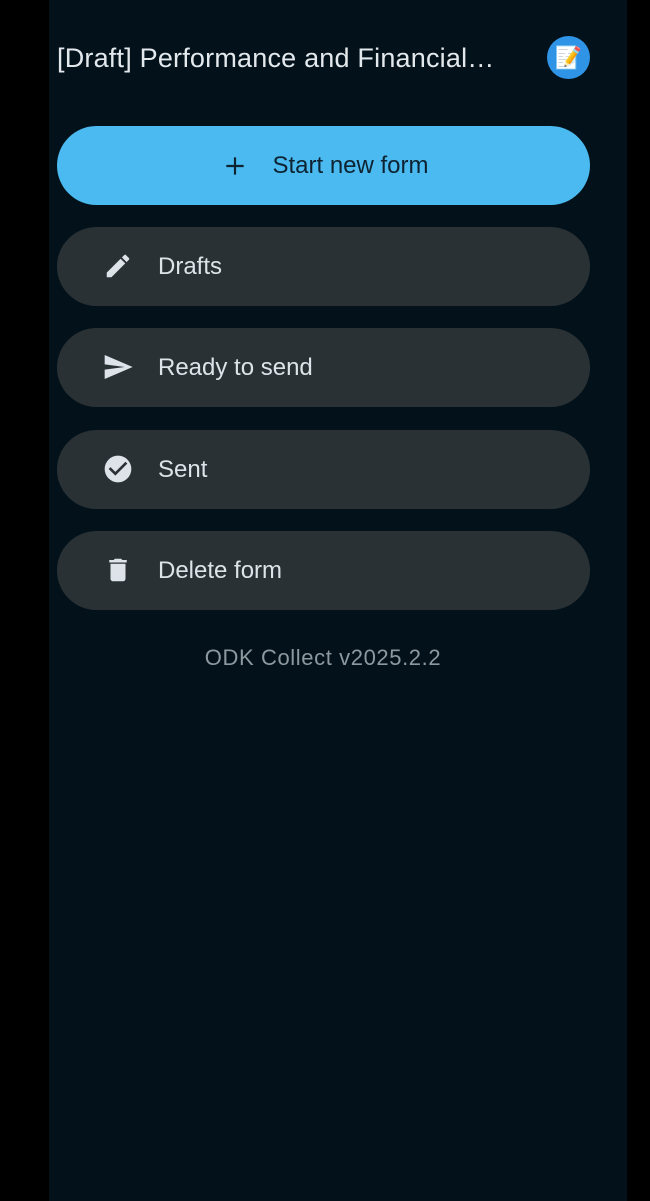 The width and height of the screenshot is (650, 1201). I want to click on project-avatar-button: 📝, so click(568, 57).